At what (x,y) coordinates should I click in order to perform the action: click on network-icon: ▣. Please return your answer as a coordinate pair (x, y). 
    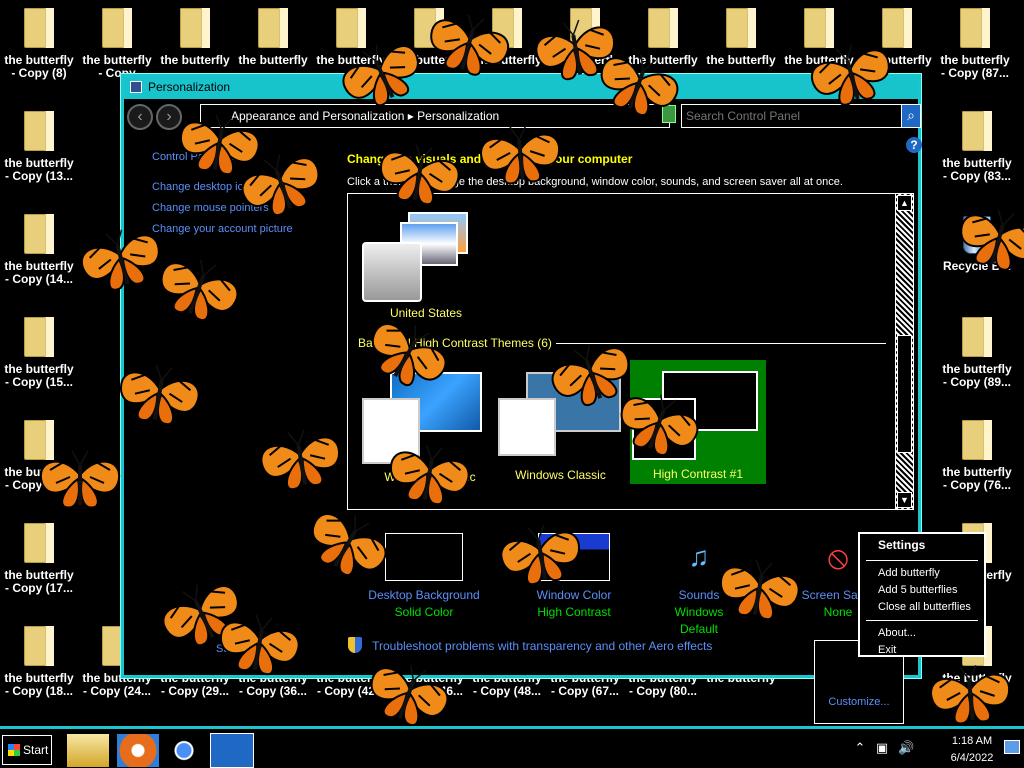
    Looking at the image, I should click on (882, 748).